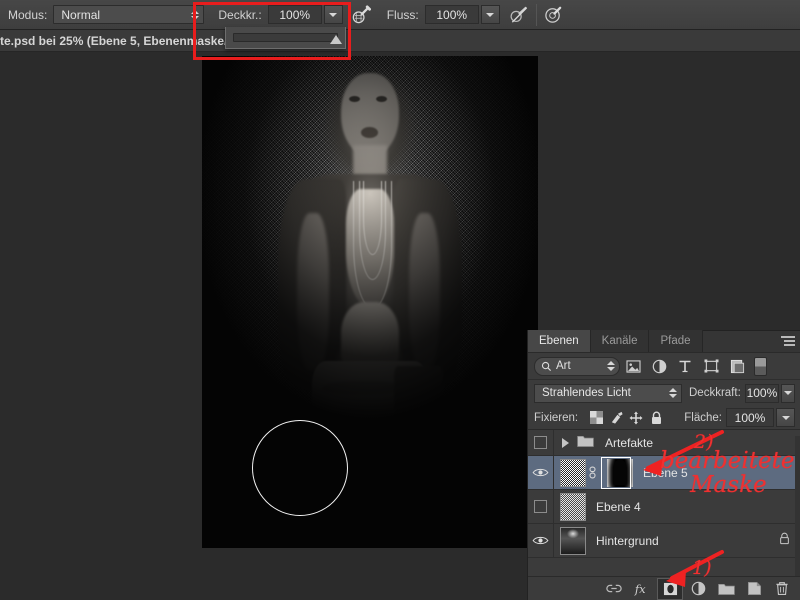 The height and width of the screenshot is (600, 800). What do you see at coordinates (664, 541) in the screenshot?
I see `table-row: Hintergrund` at bounding box center [664, 541].